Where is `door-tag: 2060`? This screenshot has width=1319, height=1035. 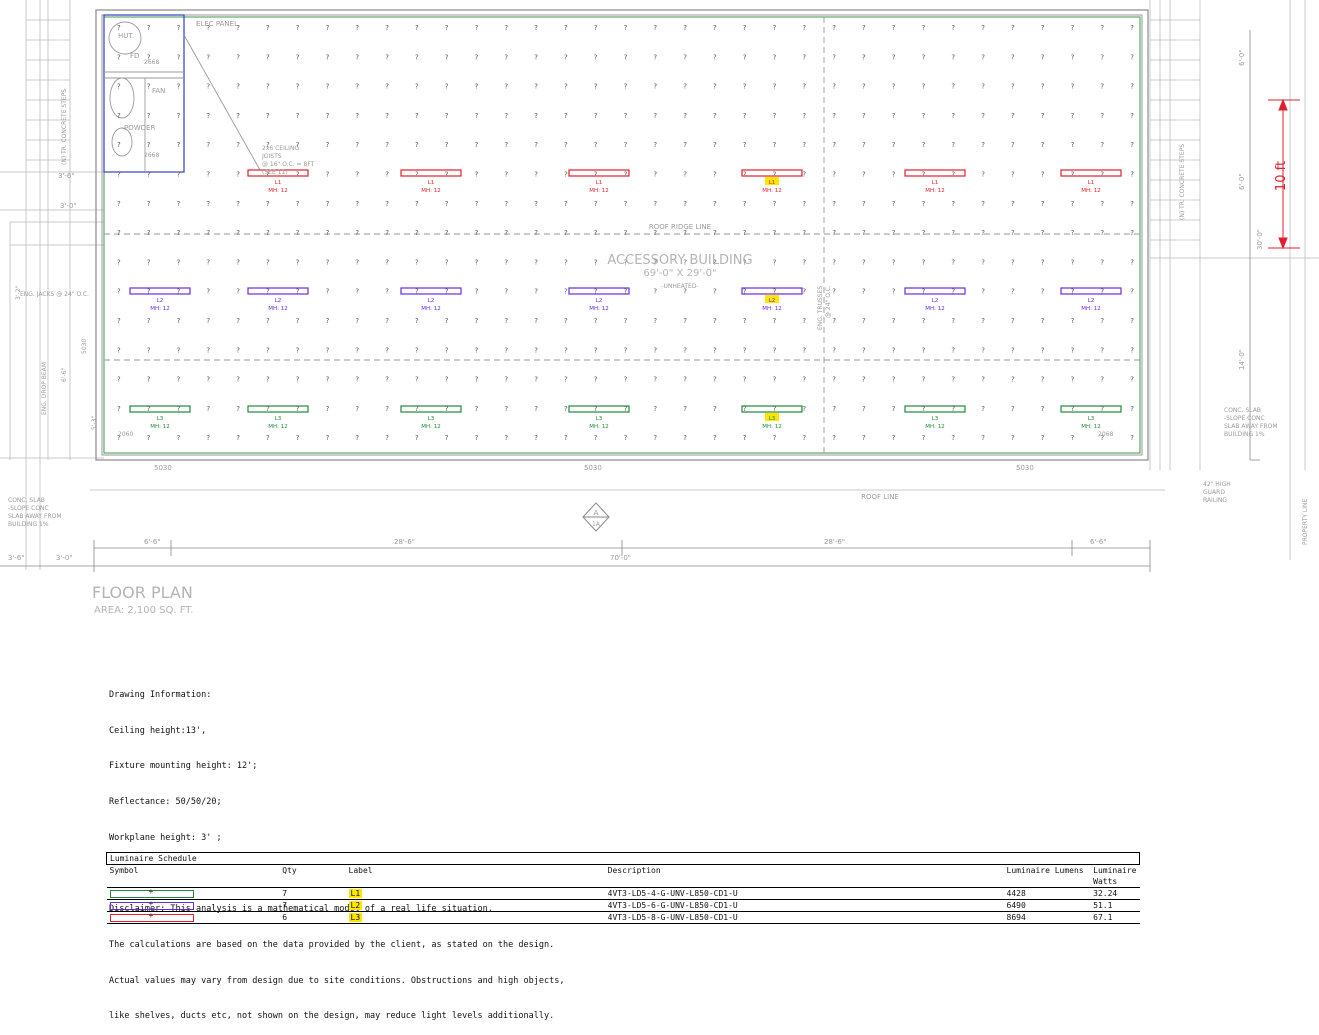
door-tag: 2060 is located at coordinates (125, 434).